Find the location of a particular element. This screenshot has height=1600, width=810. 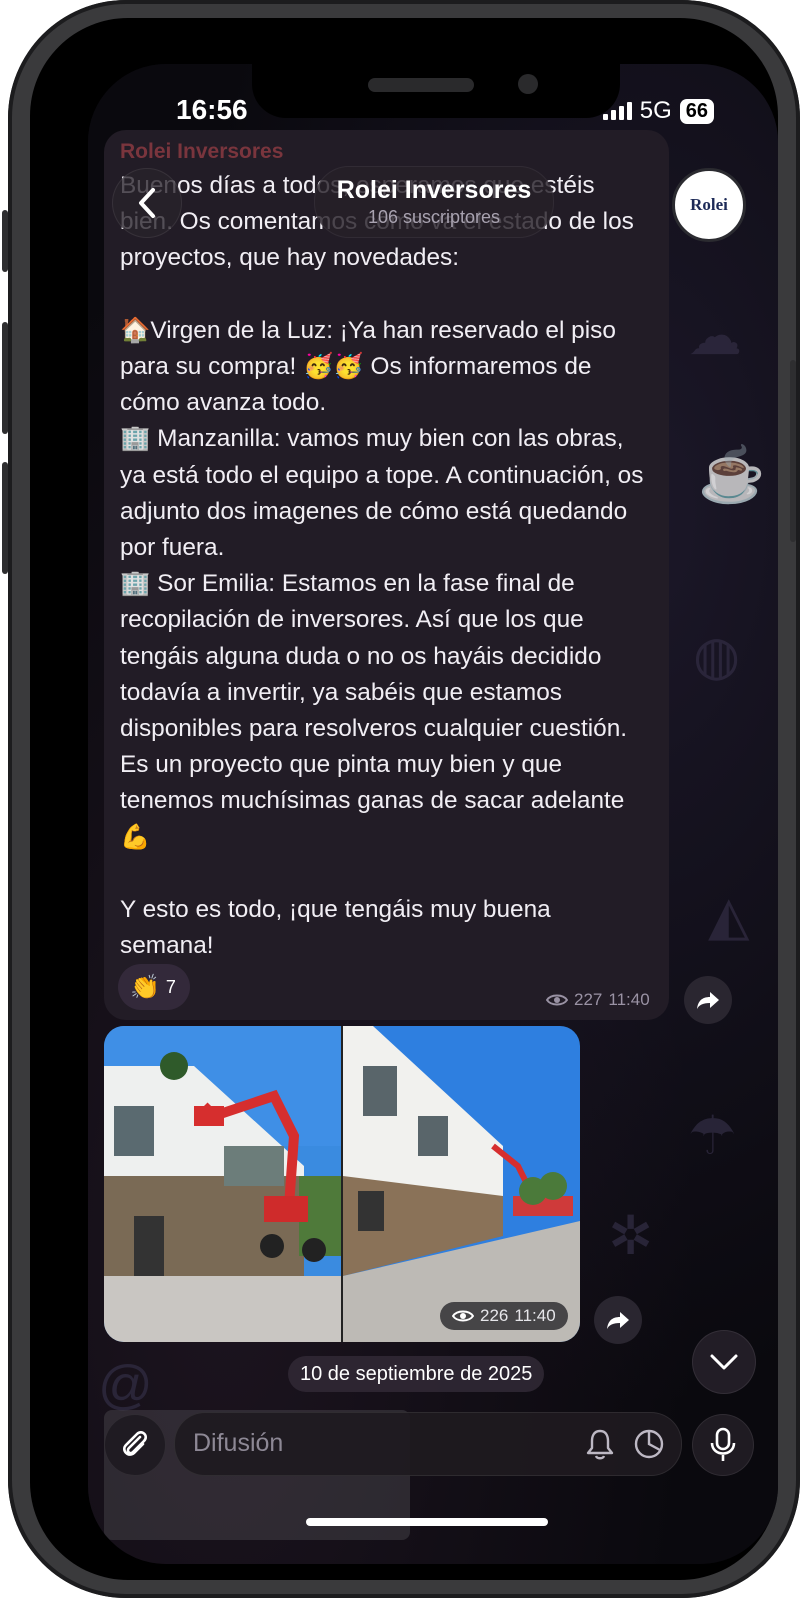

status-icons: 5G 66 is located at coordinates (658, 111).